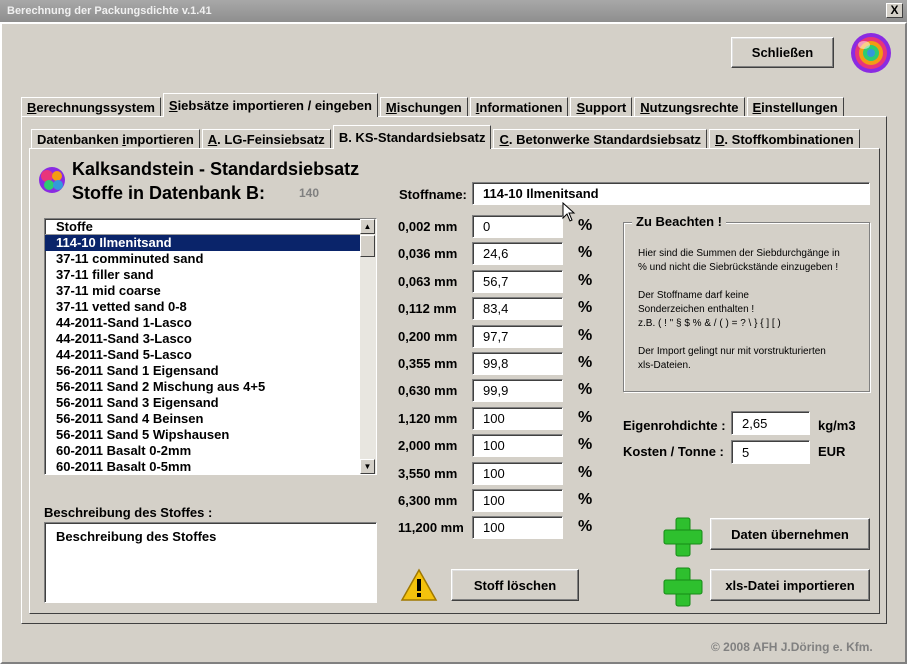  I want to click on tab-berechnungssystem: Berechnungssystem, so click(91, 107).